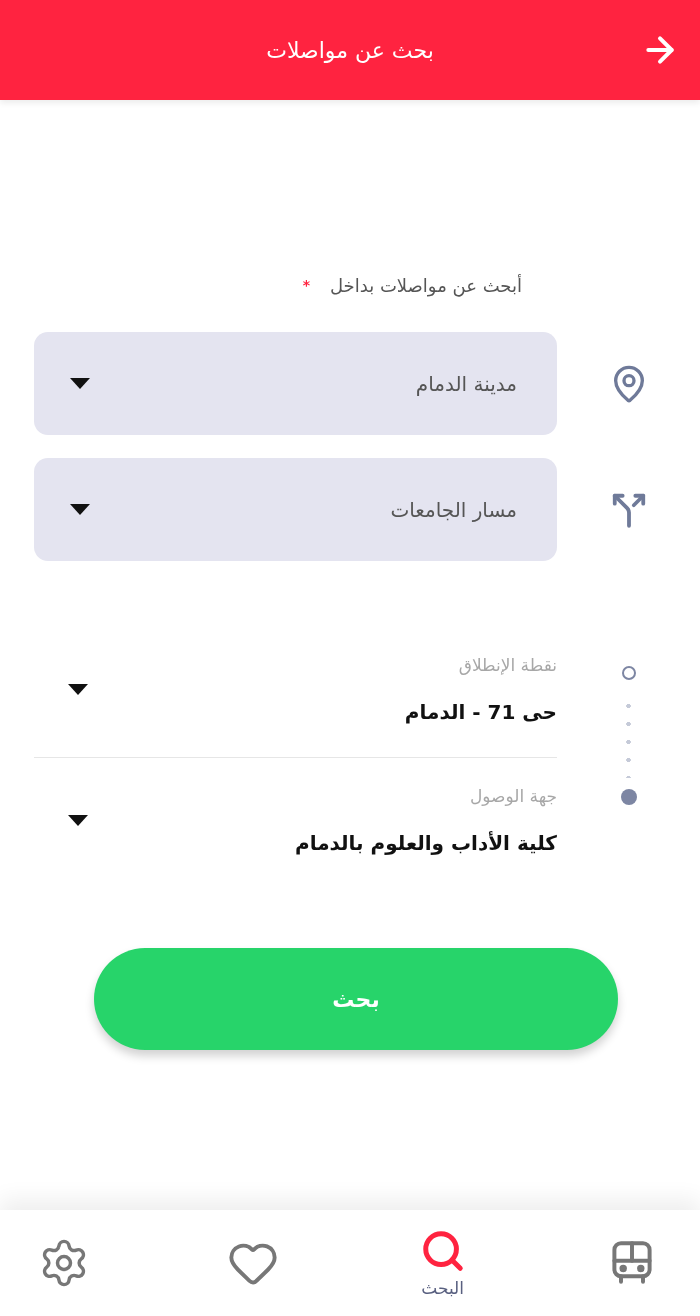 The image size is (700, 1316). I want to click on location-dropdown: نقطة الإنطلاق حى 71 - الدمام, so click(295, 692).